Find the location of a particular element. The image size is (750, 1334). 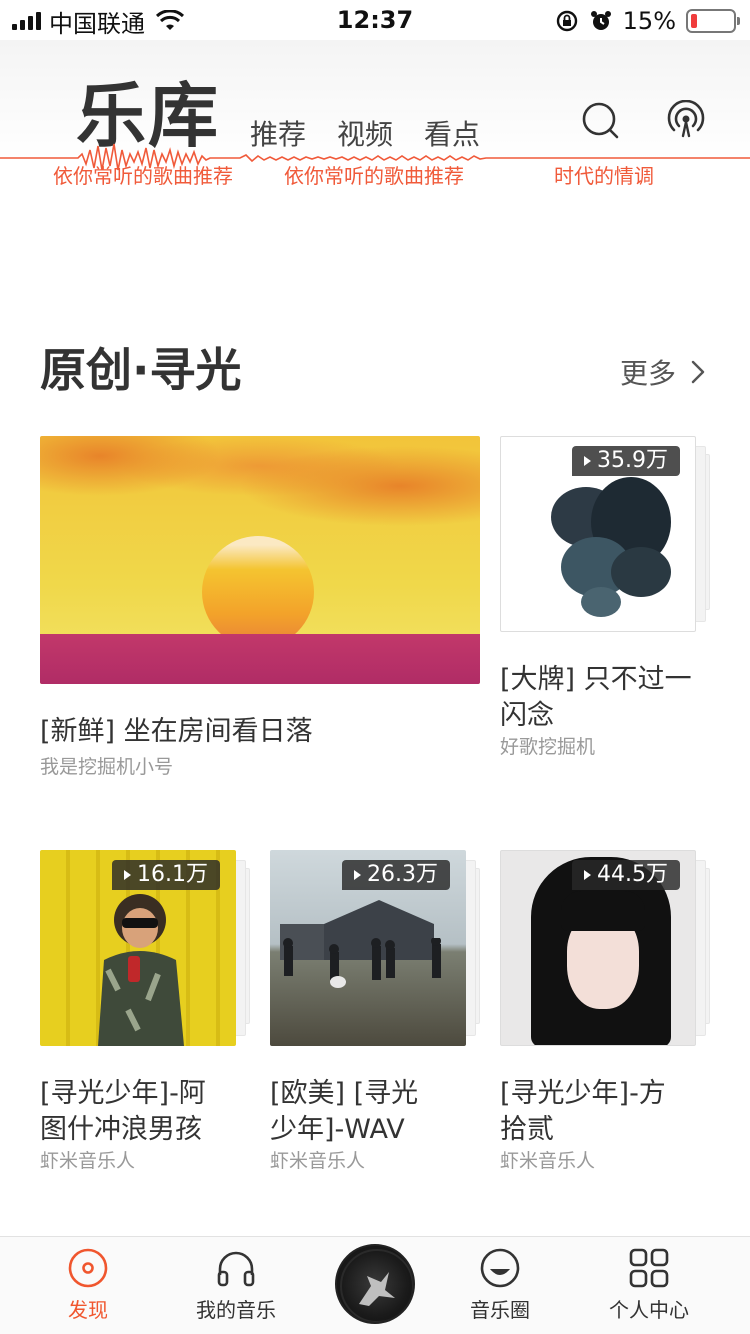

card-title: [寻光少年]-阿 图什冲浪男孩 is located at coordinates (150, 1112).